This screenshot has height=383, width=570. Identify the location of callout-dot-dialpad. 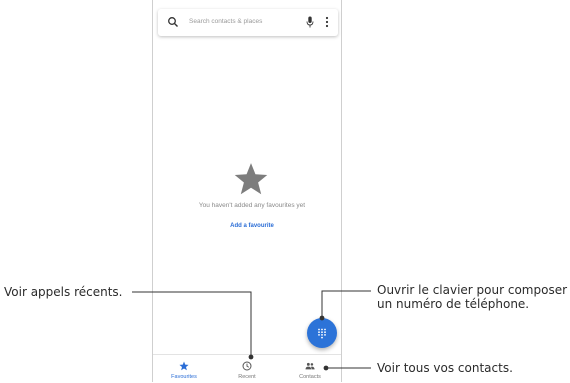
(322, 318).